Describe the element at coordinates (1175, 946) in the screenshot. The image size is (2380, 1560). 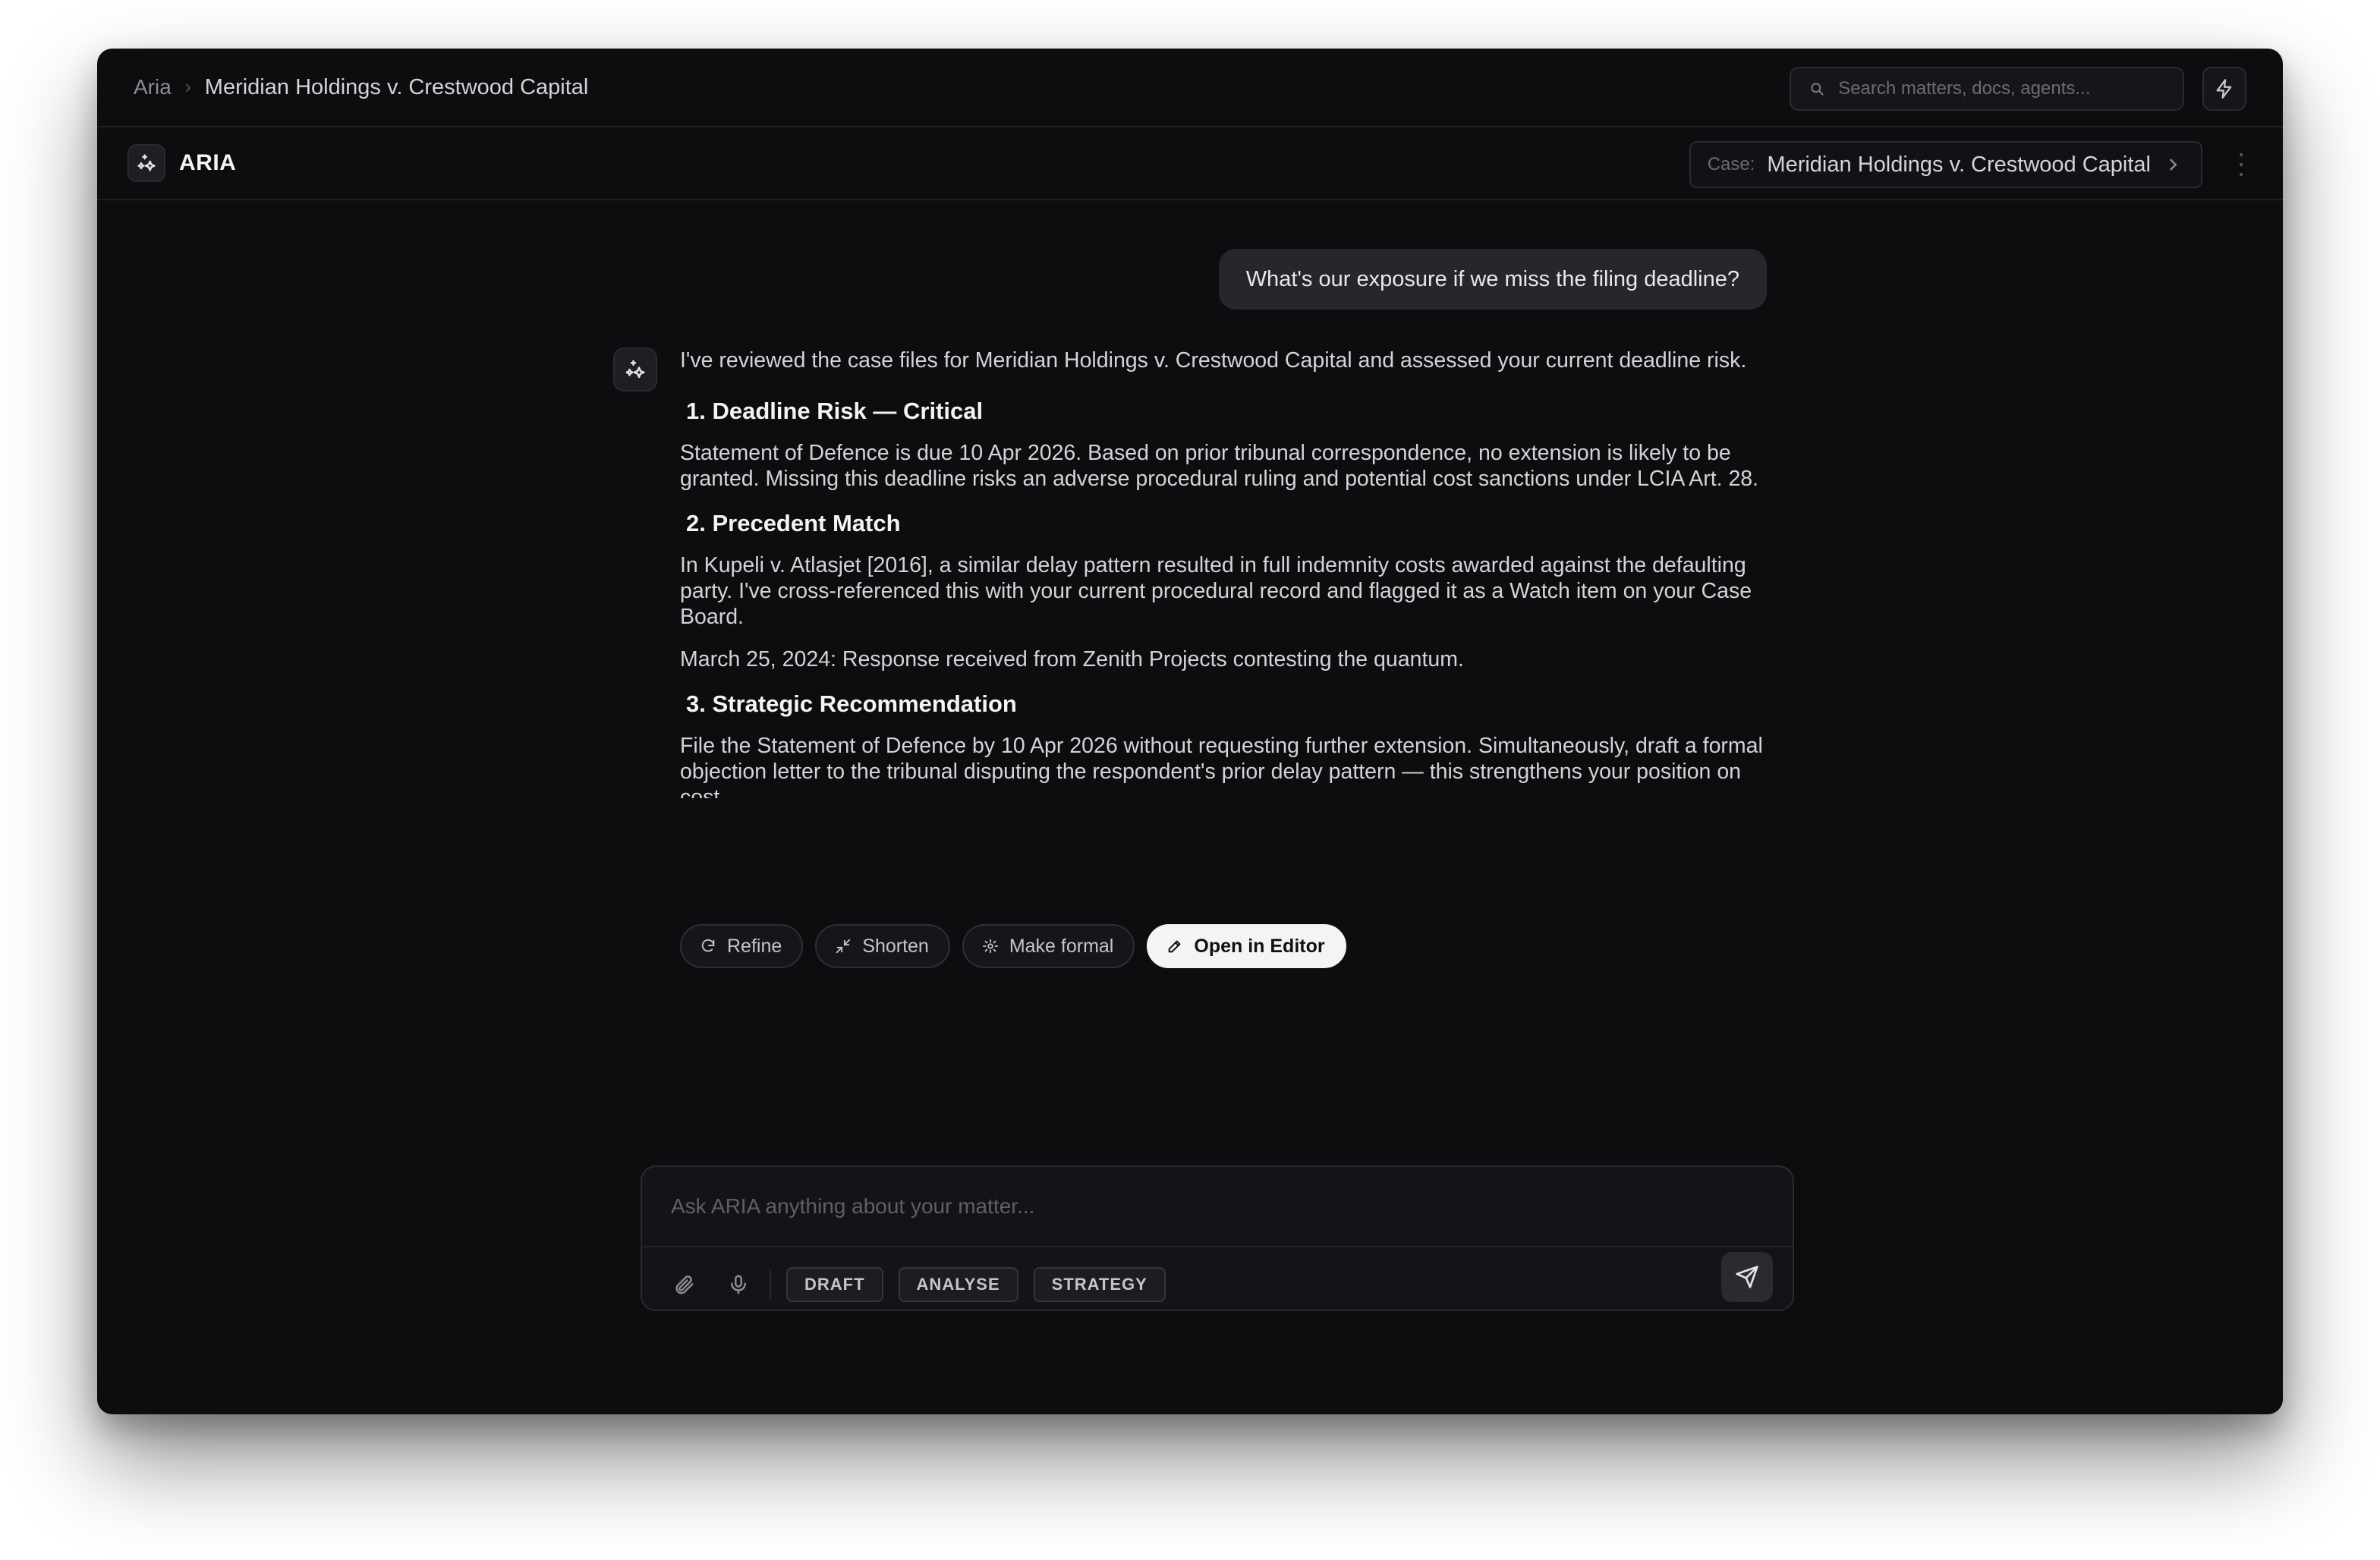
I see `pencil-icon` at that location.